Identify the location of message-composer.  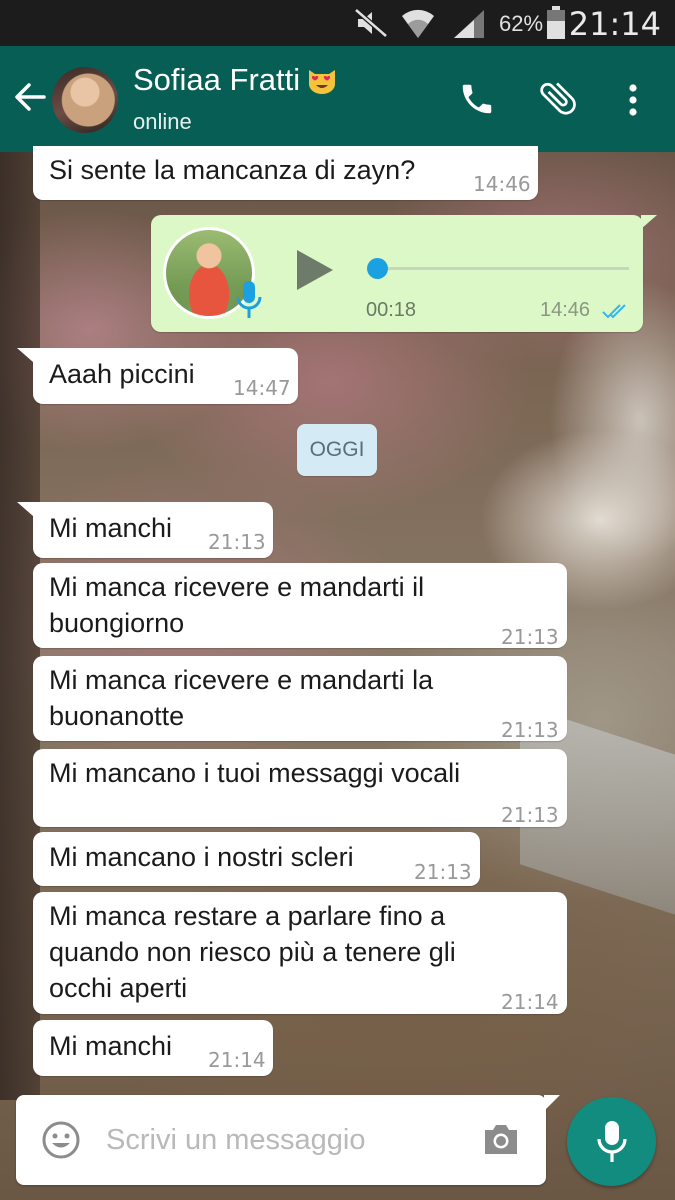
(281, 1140).